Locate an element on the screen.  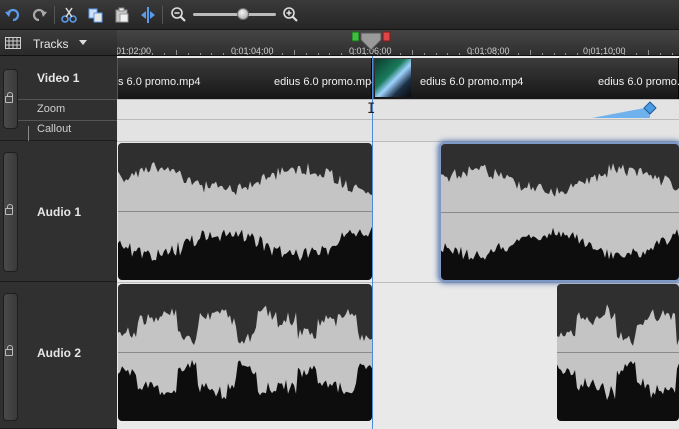
playhead-marker is located at coordinates (373, 41).